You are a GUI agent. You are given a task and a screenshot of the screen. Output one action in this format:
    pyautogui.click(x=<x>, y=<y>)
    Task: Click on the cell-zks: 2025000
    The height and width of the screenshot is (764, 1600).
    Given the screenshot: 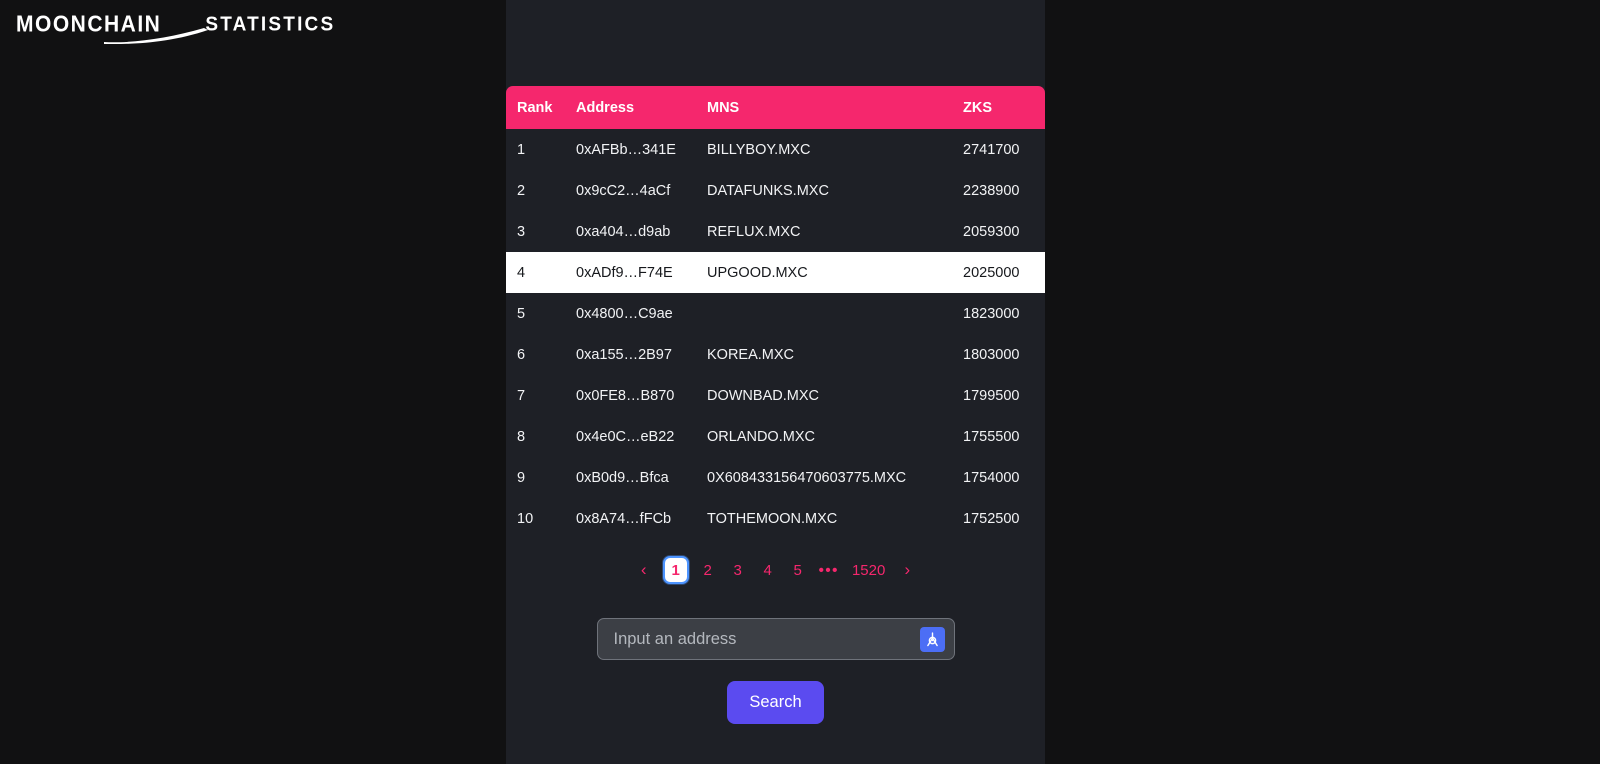 What is the action you would take?
    pyautogui.click(x=991, y=272)
    